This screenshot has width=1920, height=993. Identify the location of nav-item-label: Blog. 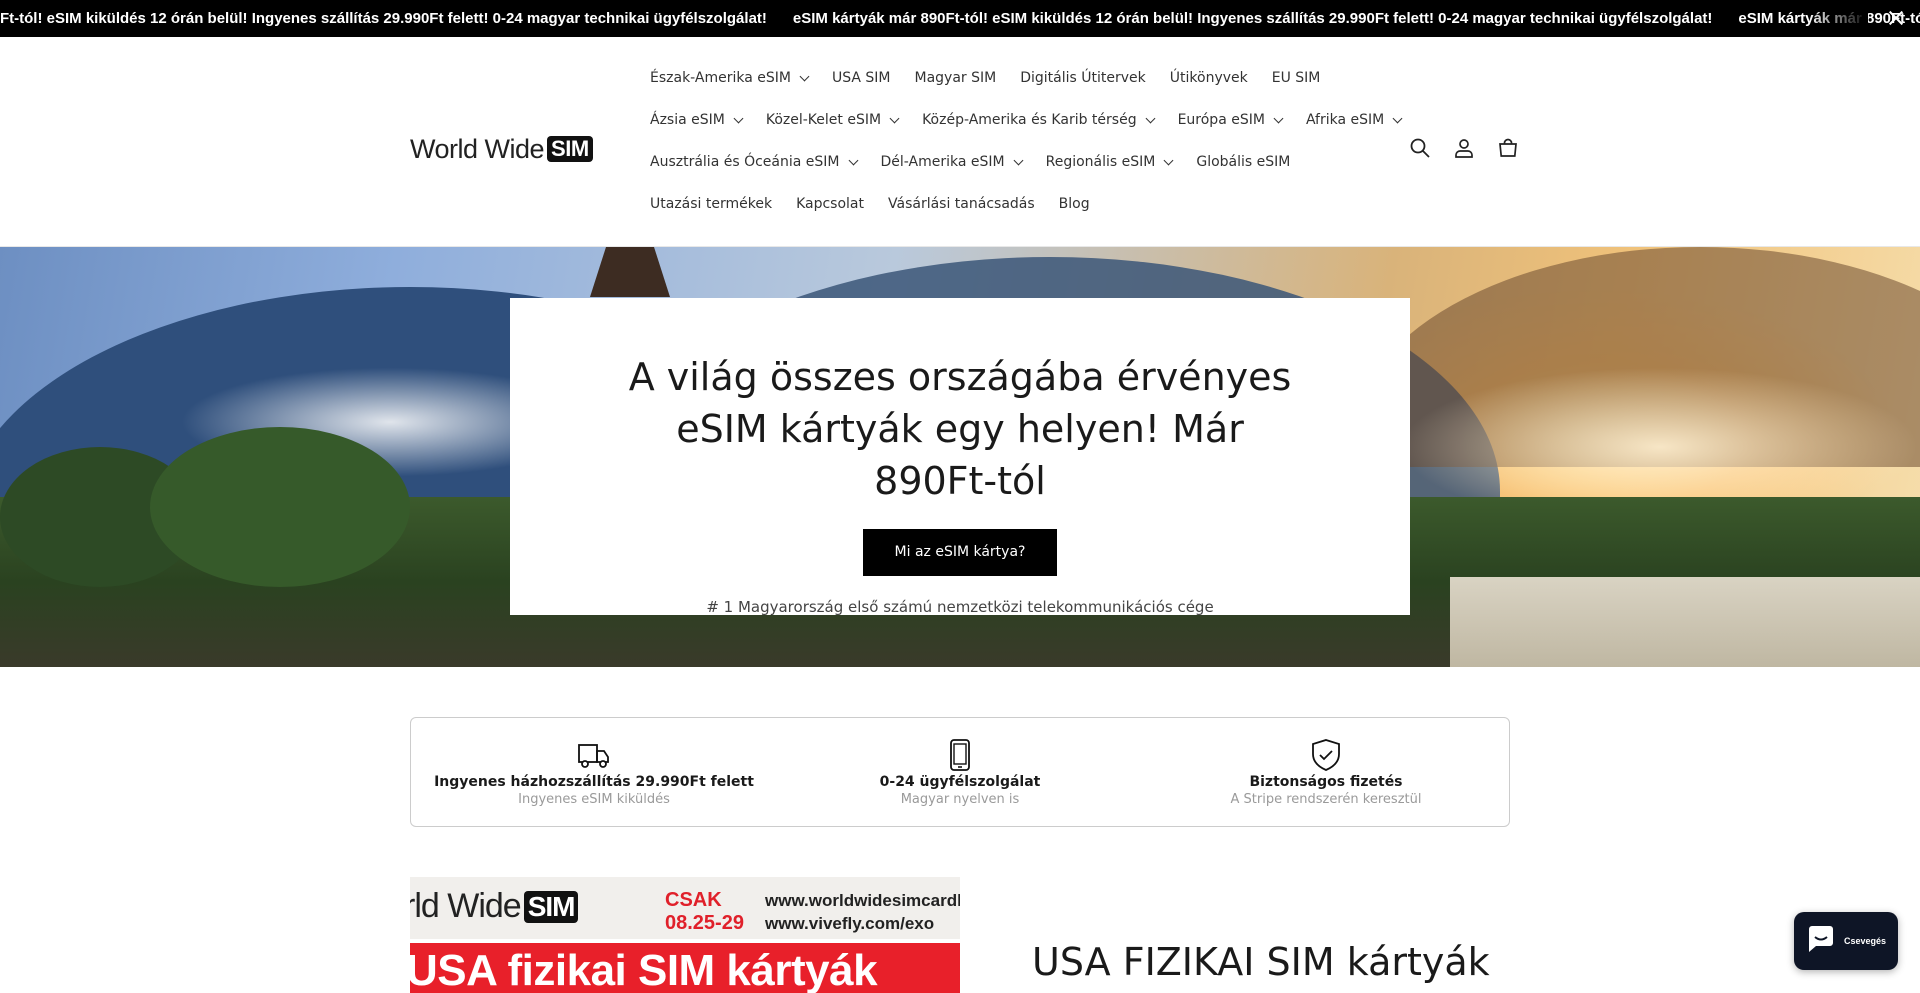
(1074, 204).